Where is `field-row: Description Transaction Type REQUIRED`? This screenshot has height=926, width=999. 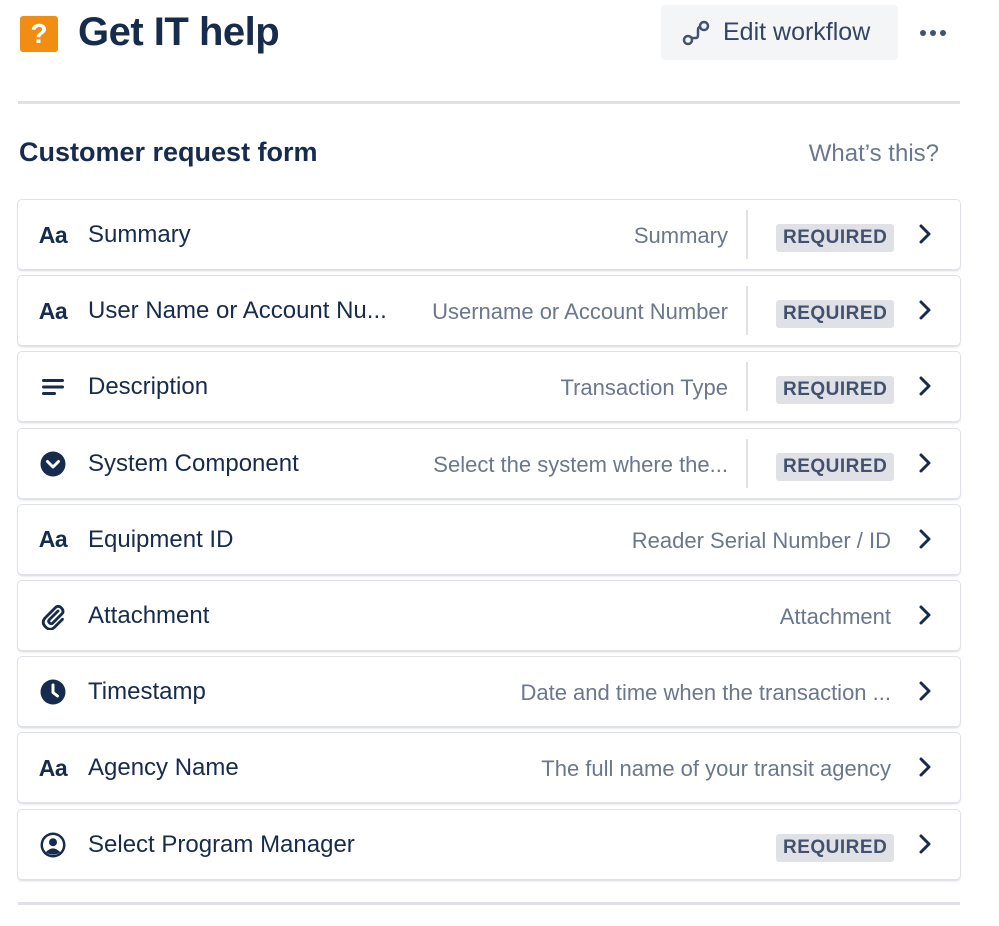
field-row: Description Transaction Type REQUIRED is located at coordinates (489, 387).